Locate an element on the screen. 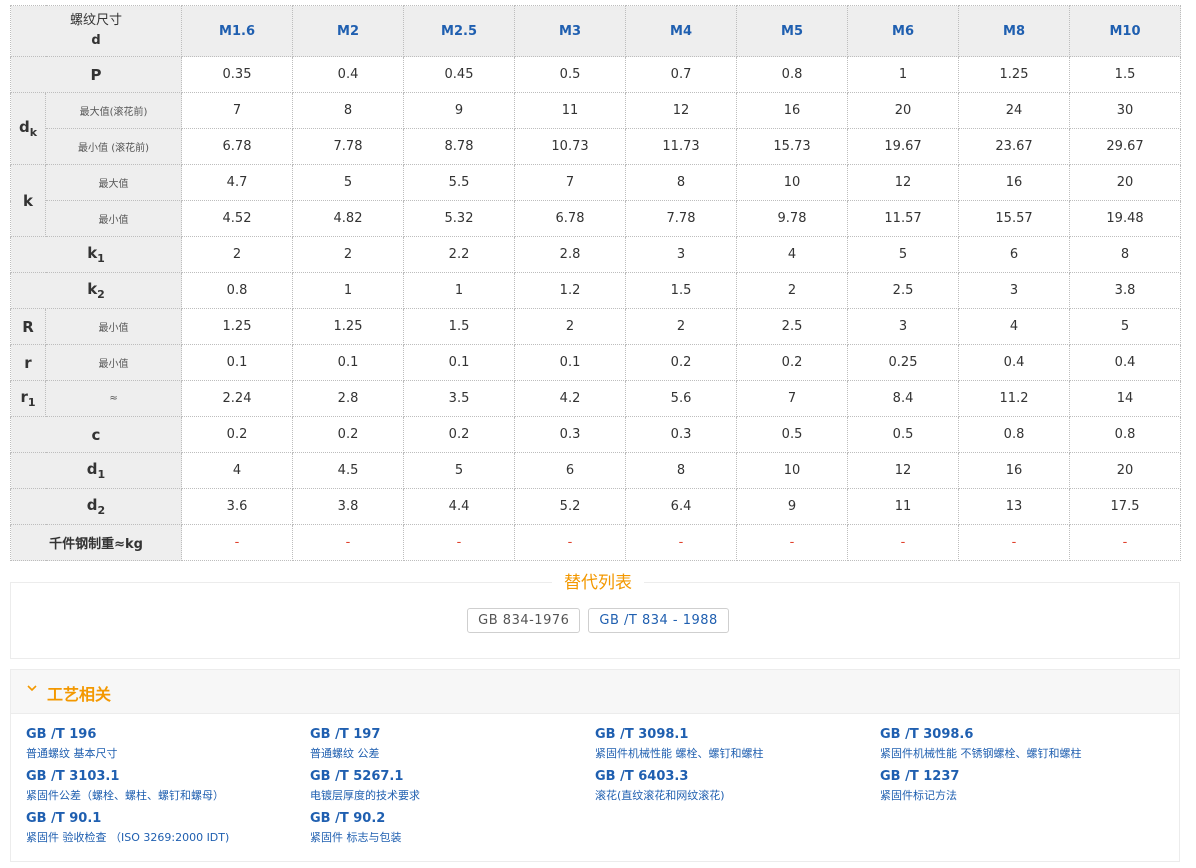  table-cell: 5 is located at coordinates (1125, 326).